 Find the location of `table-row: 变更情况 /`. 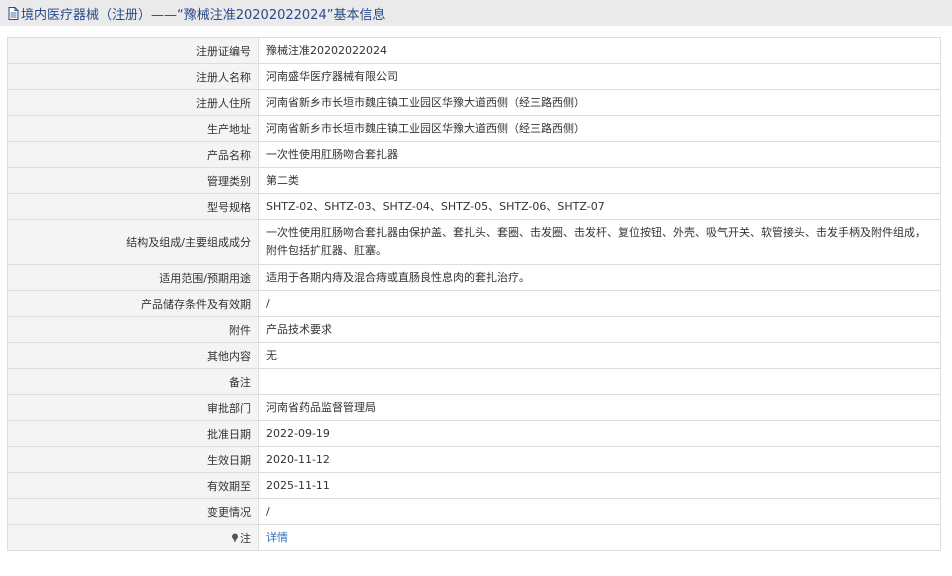

table-row: 变更情况 / is located at coordinates (474, 511).